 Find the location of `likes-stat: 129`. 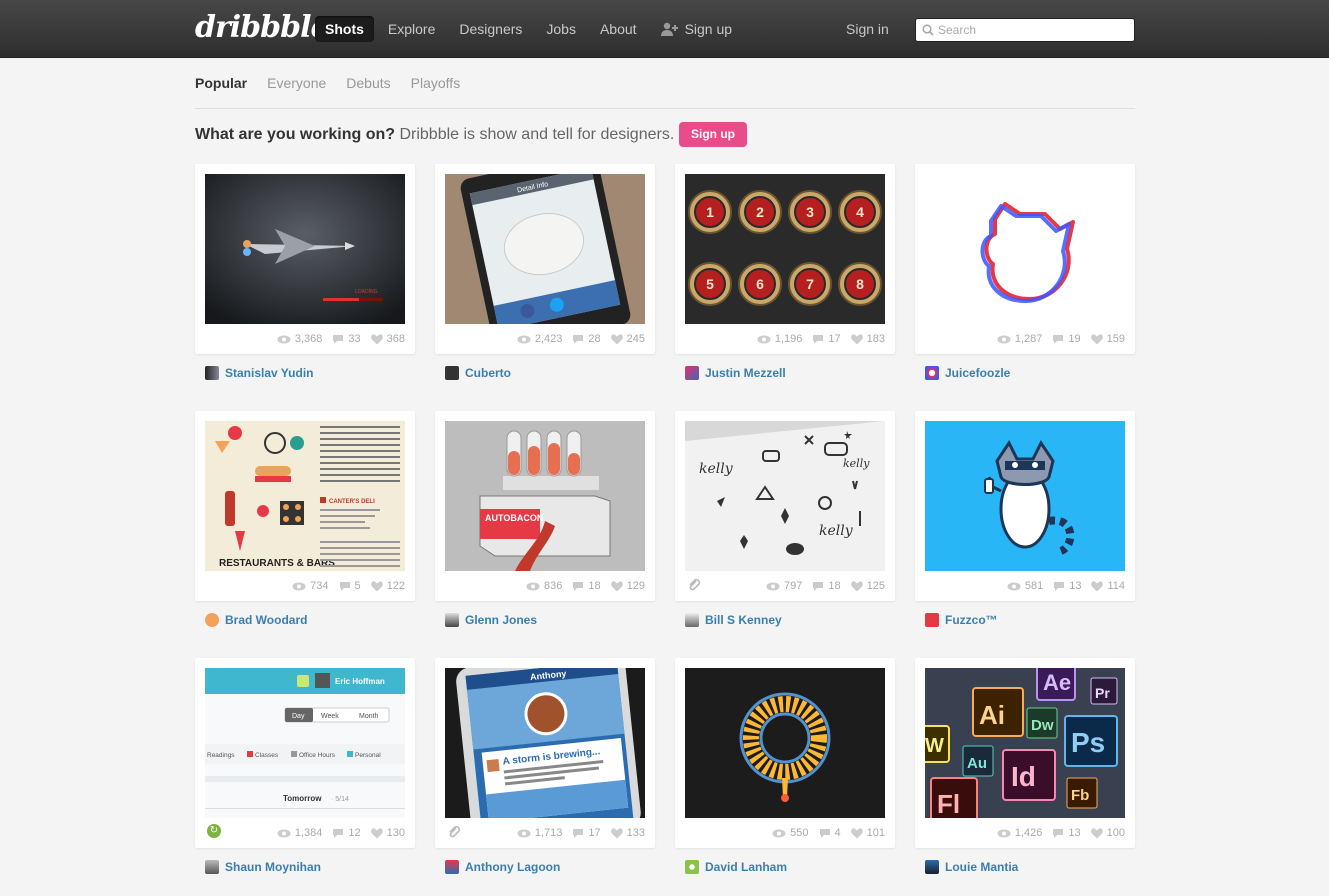

likes-stat: 129 is located at coordinates (627, 586).